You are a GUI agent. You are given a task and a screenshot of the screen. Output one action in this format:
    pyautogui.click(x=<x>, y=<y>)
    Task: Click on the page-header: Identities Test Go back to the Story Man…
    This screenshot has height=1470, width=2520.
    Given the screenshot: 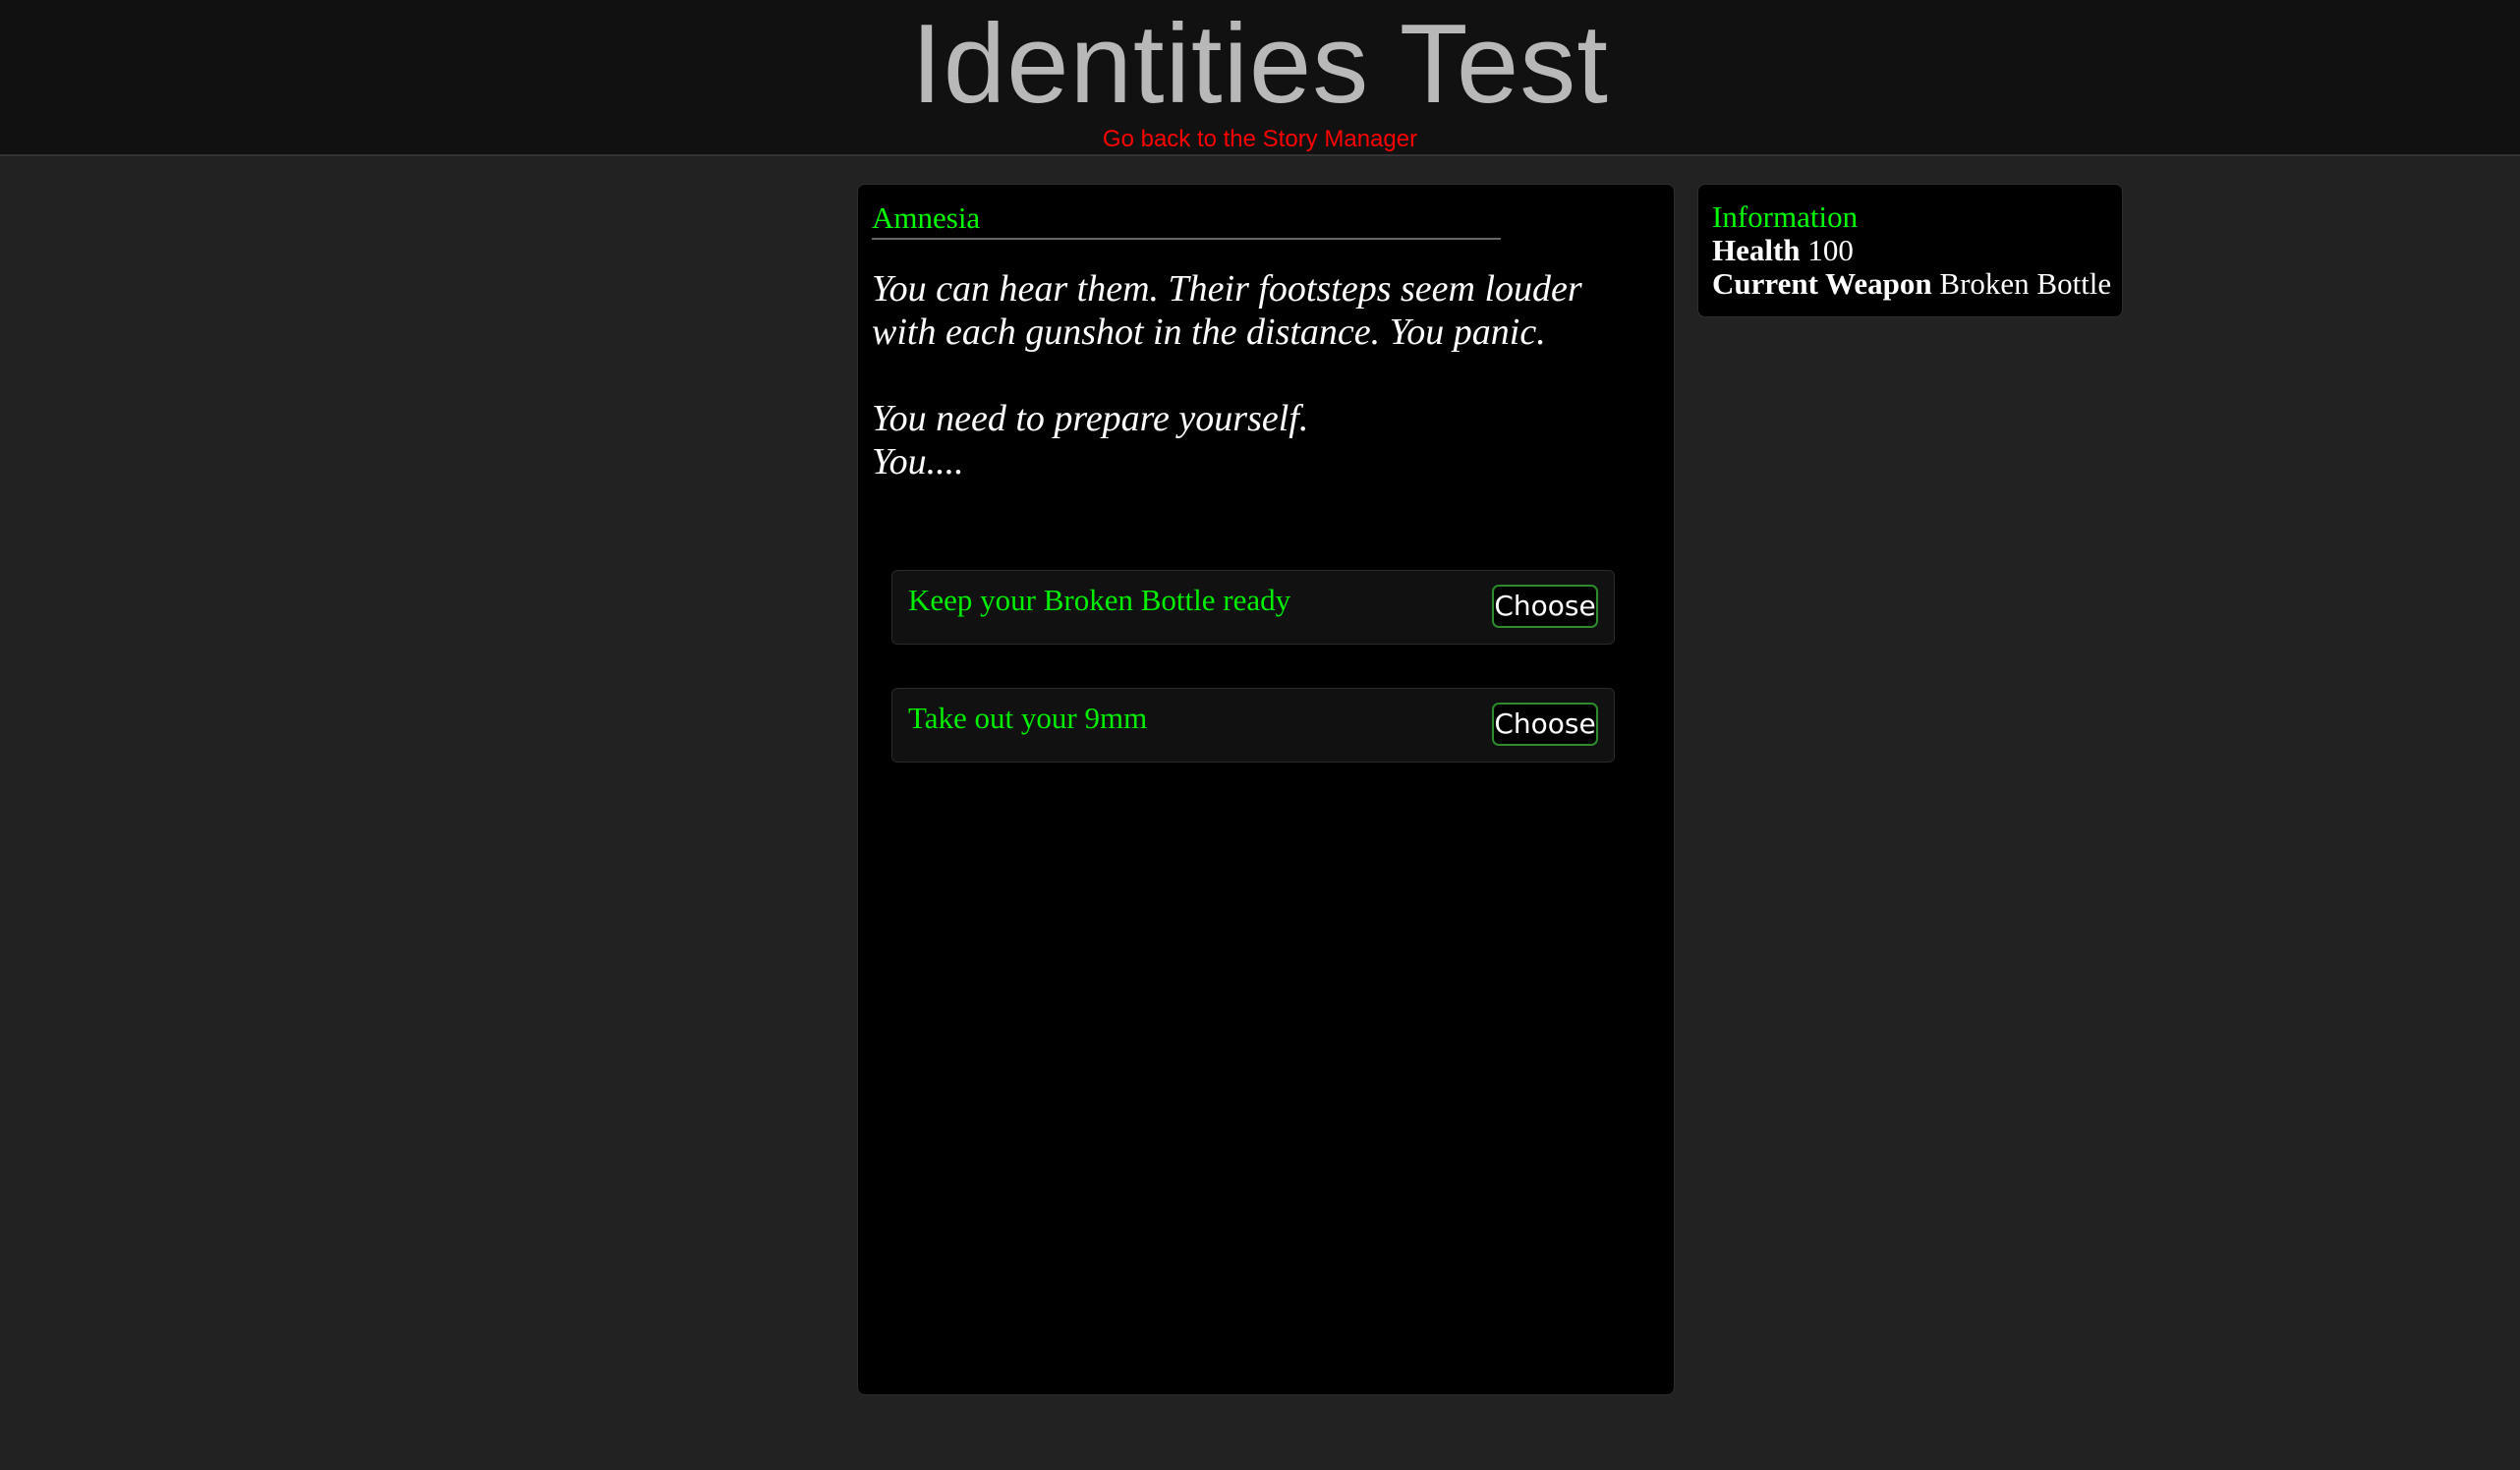 What is the action you would take?
    pyautogui.click(x=1260, y=78)
    